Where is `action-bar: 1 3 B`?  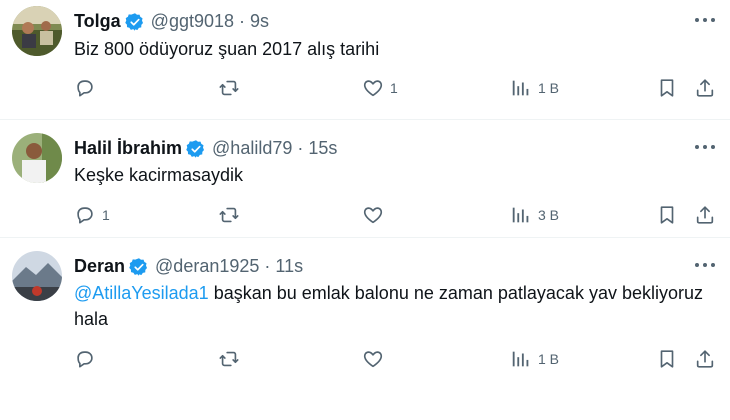
action-bar: 1 3 B is located at coordinates (365, 217).